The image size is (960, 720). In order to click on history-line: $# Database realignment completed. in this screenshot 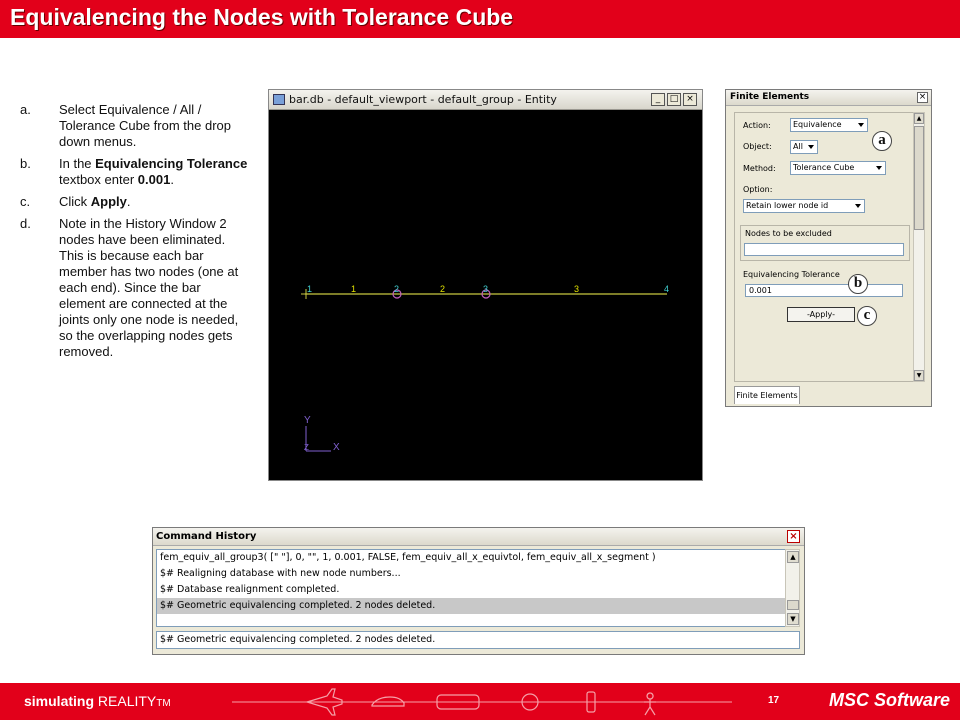, I will do `click(471, 590)`.